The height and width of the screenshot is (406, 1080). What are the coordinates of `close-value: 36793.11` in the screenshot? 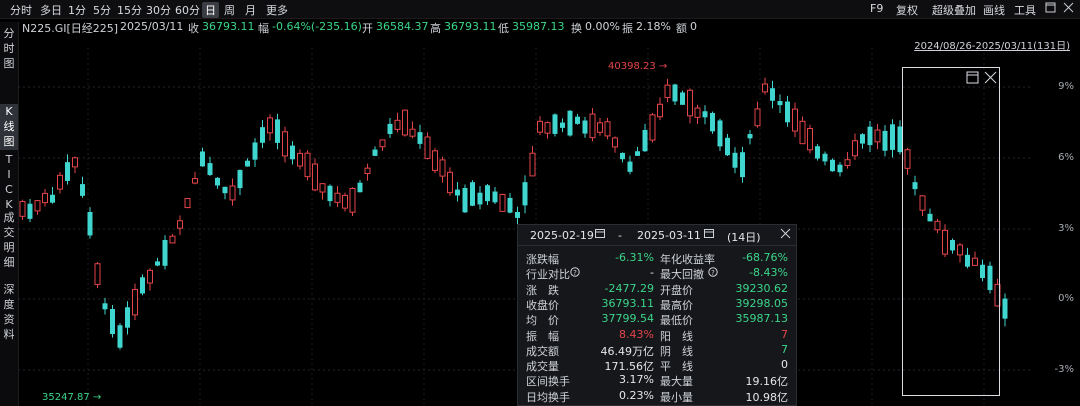 It's located at (228, 26).